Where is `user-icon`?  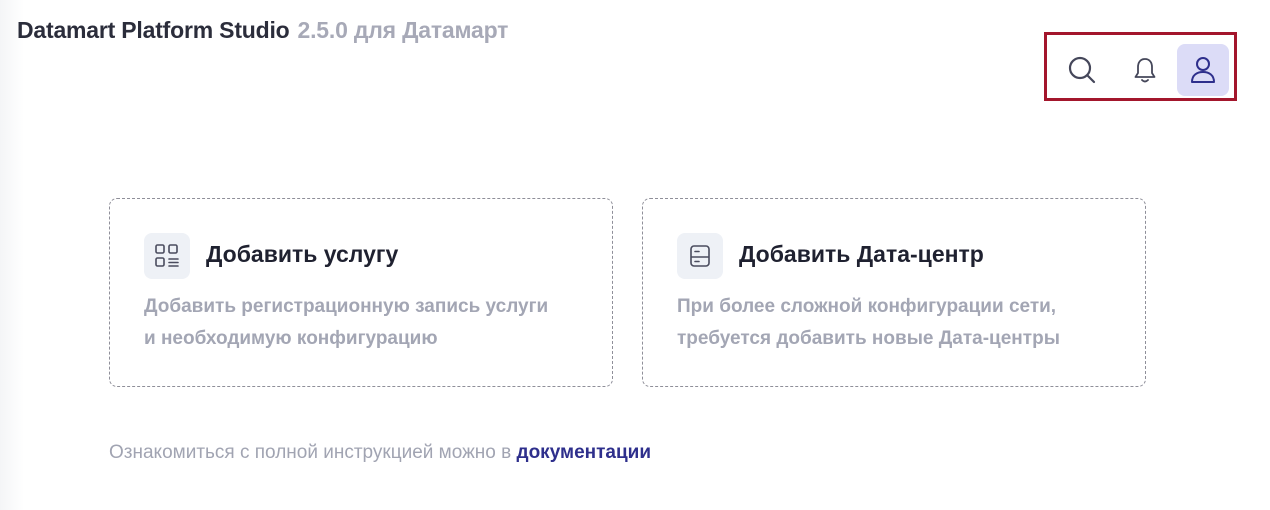 user-icon is located at coordinates (1203, 70).